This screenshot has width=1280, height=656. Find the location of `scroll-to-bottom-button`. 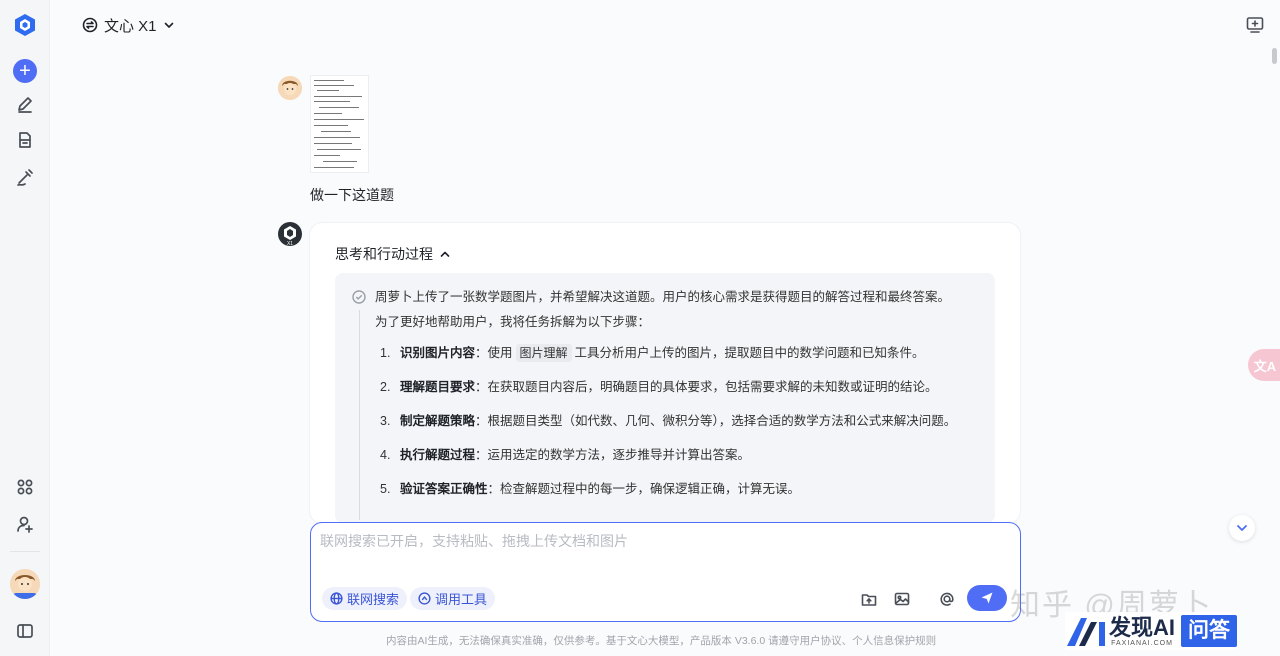

scroll-to-bottom-button is located at coordinates (1242, 528).